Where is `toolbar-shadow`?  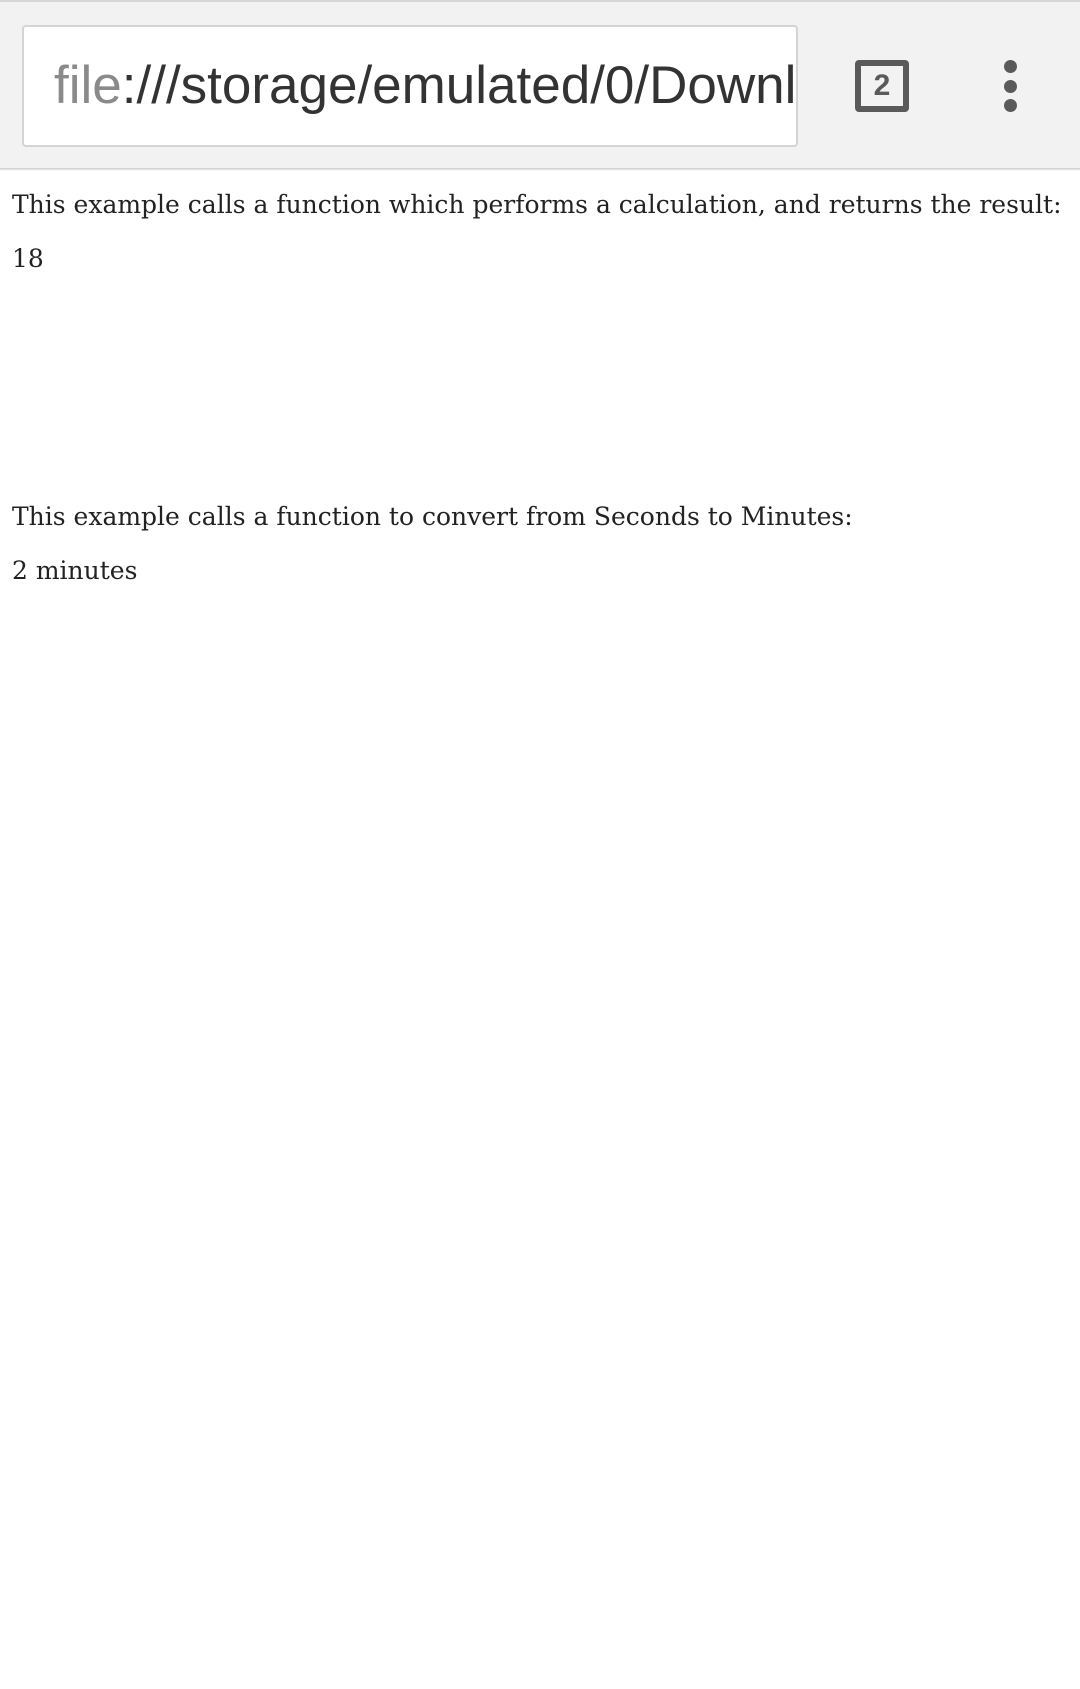
toolbar-shadow is located at coordinates (540, 169).